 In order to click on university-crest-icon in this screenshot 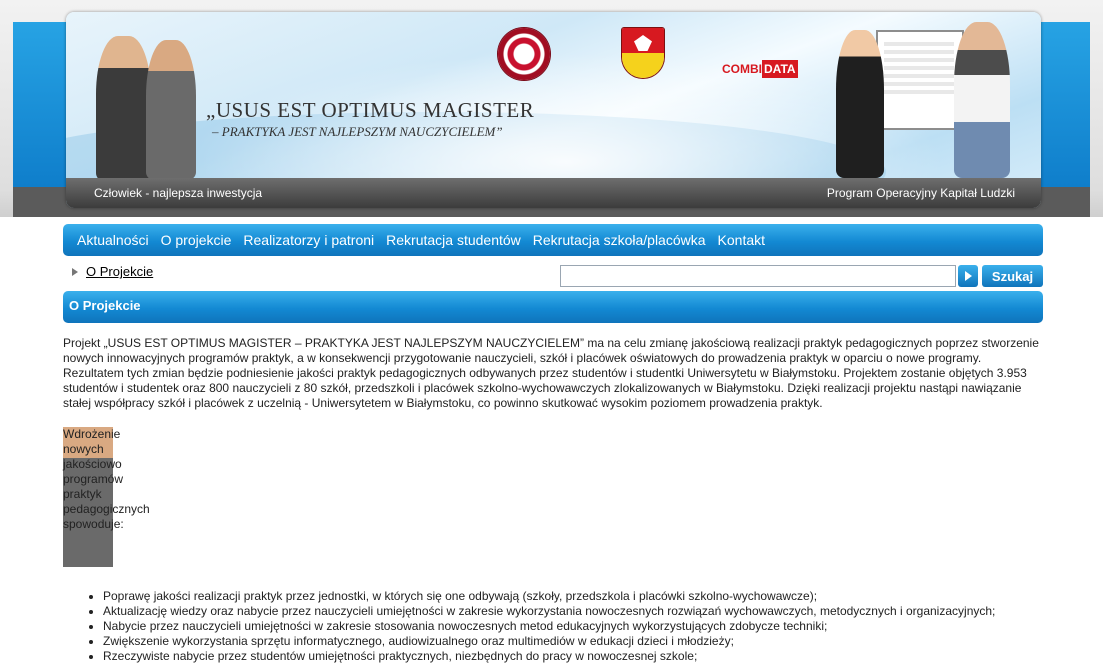, I will do `click(524, 54)`.